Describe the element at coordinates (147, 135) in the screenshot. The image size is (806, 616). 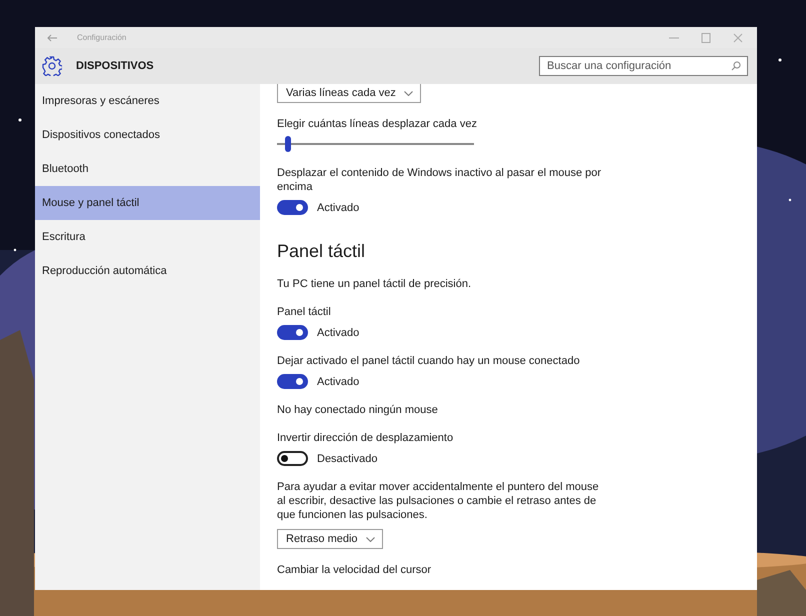
I see `sidebar-item: Dispositivos conectados` at that location.